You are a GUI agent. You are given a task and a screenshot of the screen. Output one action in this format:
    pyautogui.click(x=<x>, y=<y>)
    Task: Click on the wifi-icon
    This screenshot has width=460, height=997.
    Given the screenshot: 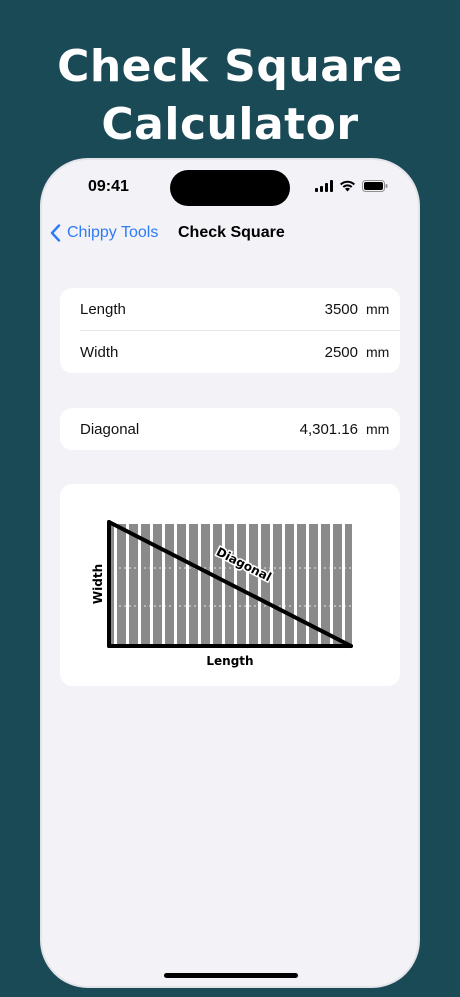 What is the action you would take?
    pyautogui.click(x=347, y=186)
    